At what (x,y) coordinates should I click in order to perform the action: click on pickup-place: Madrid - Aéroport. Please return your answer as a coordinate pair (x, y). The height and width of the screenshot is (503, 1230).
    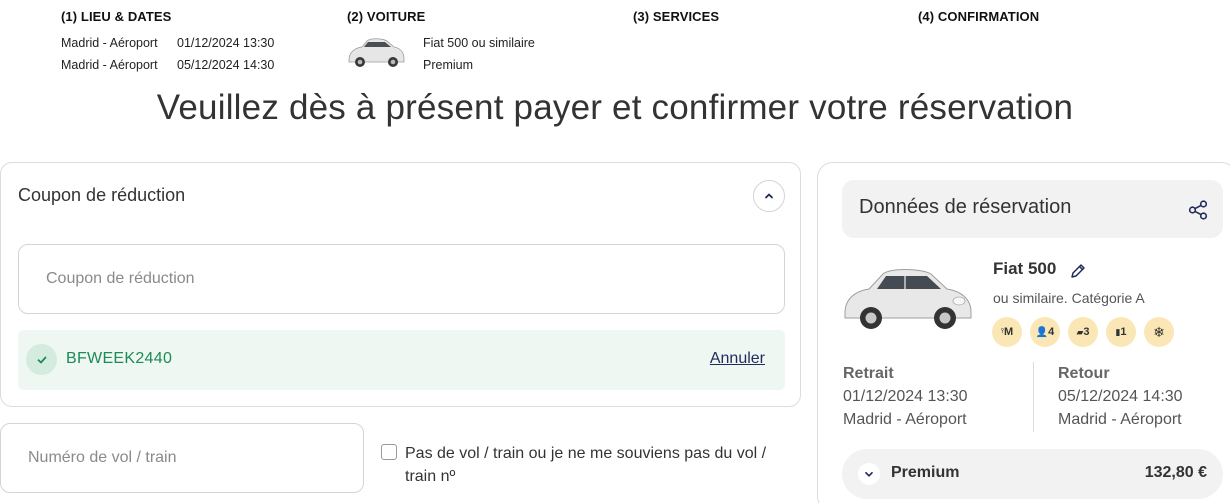
    Looking at the image, I should click on (905, 419).